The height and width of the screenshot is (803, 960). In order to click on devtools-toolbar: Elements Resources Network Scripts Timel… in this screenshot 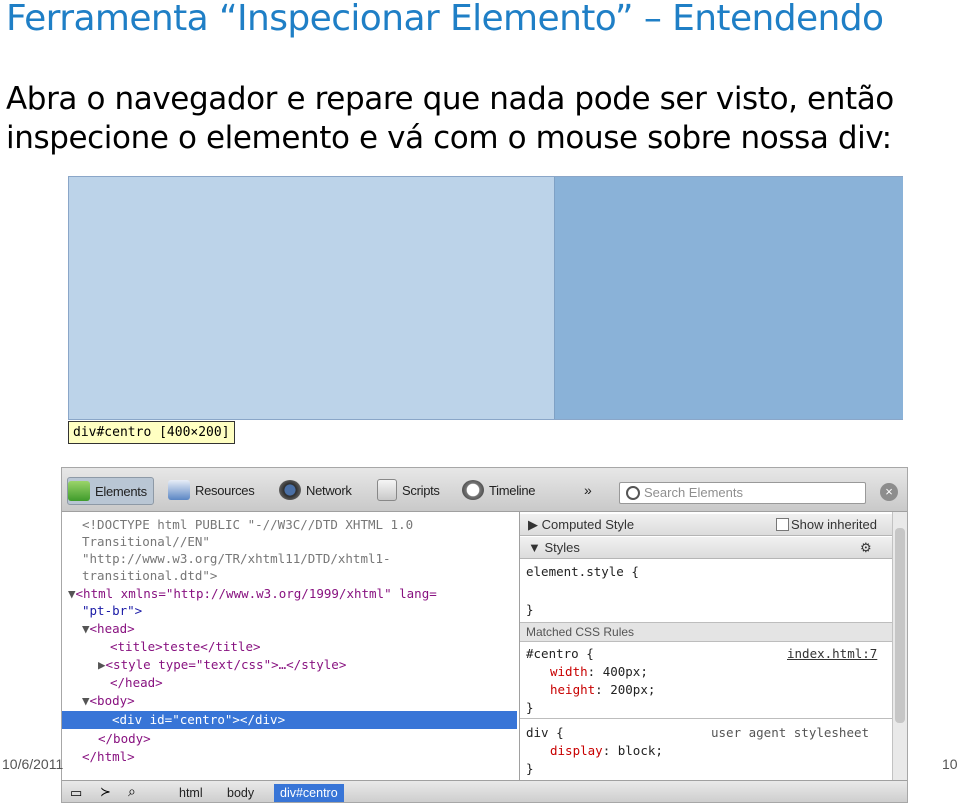, I will do `click(484, 490)`.